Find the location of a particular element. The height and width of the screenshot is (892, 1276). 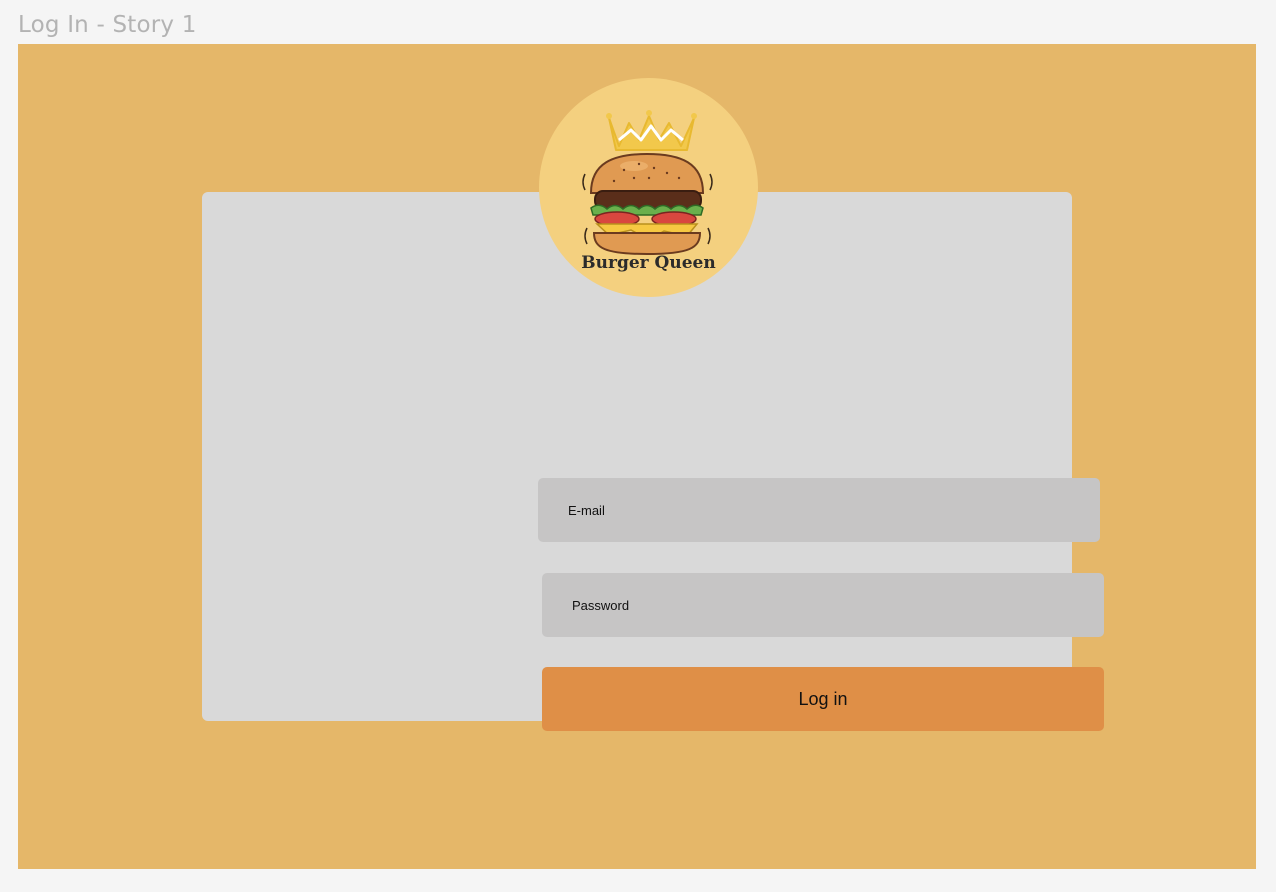

email-field is located at coordinates (819, 510).